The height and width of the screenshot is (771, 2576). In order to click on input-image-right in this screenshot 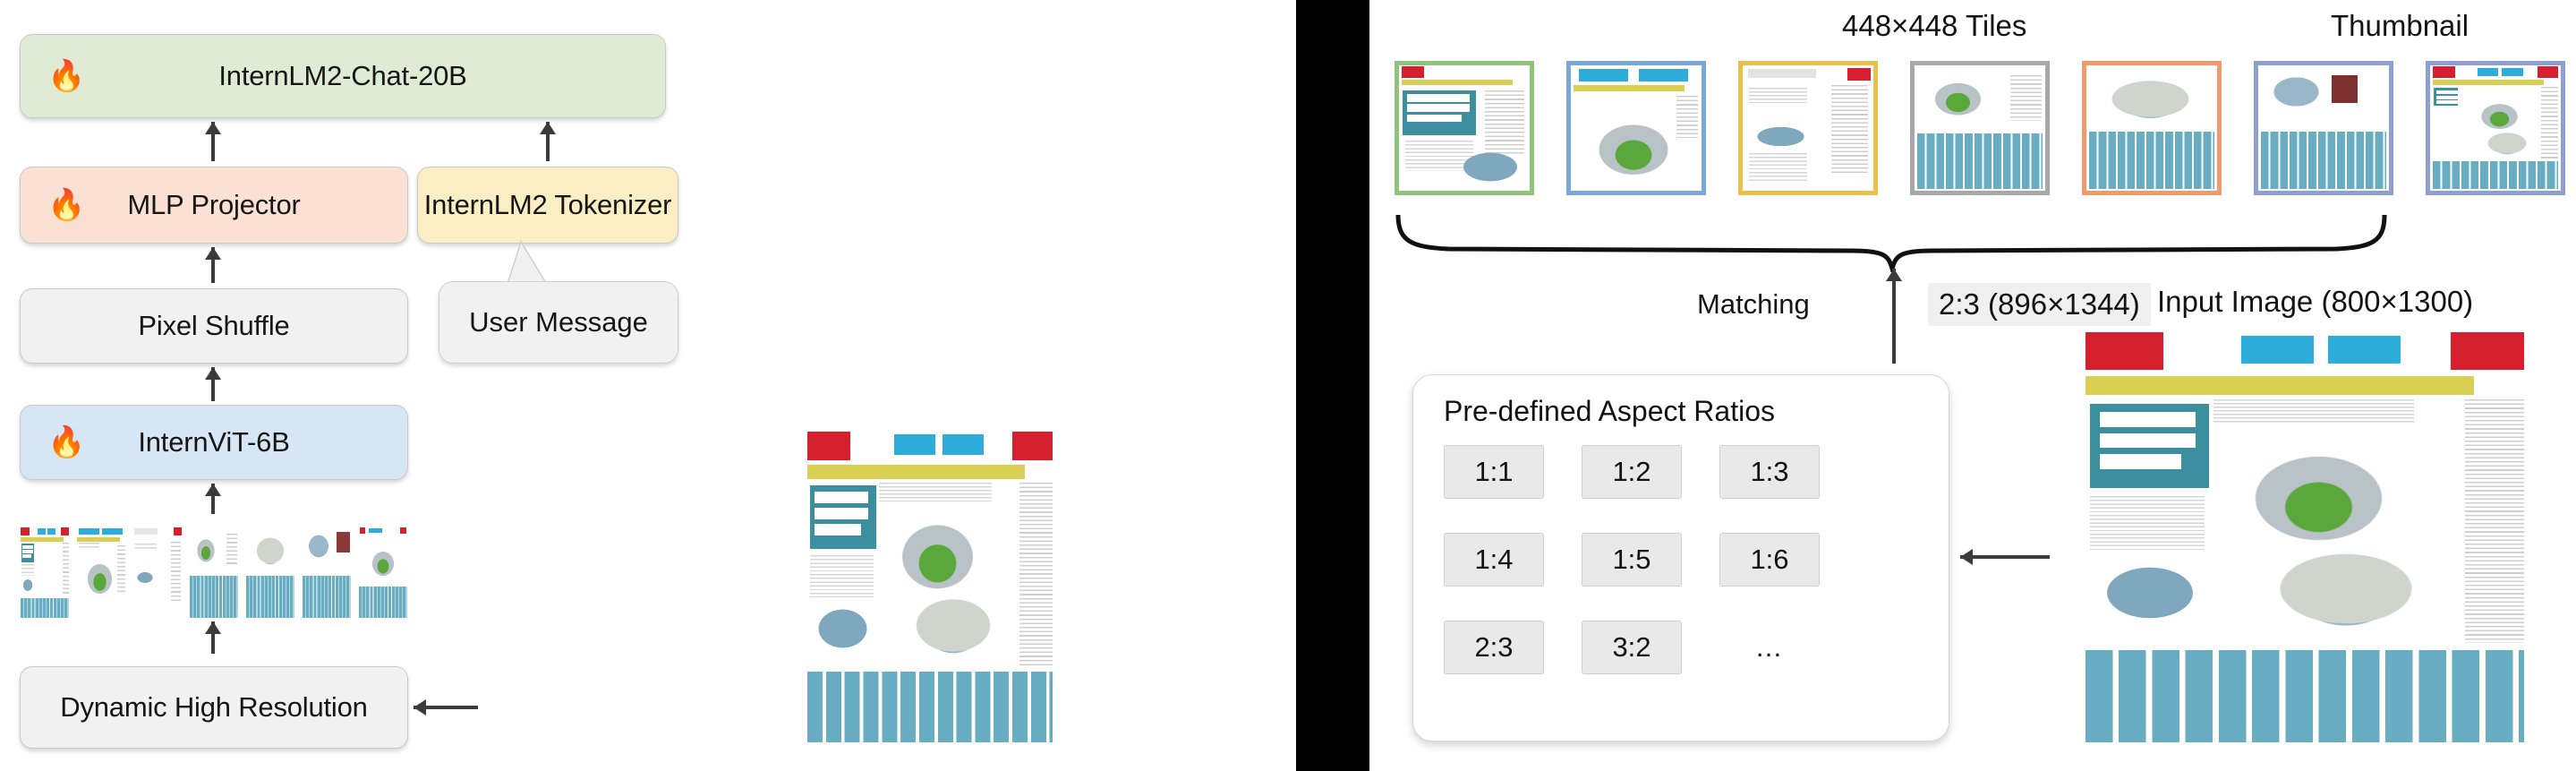, I will do `click(2305, 538)`.